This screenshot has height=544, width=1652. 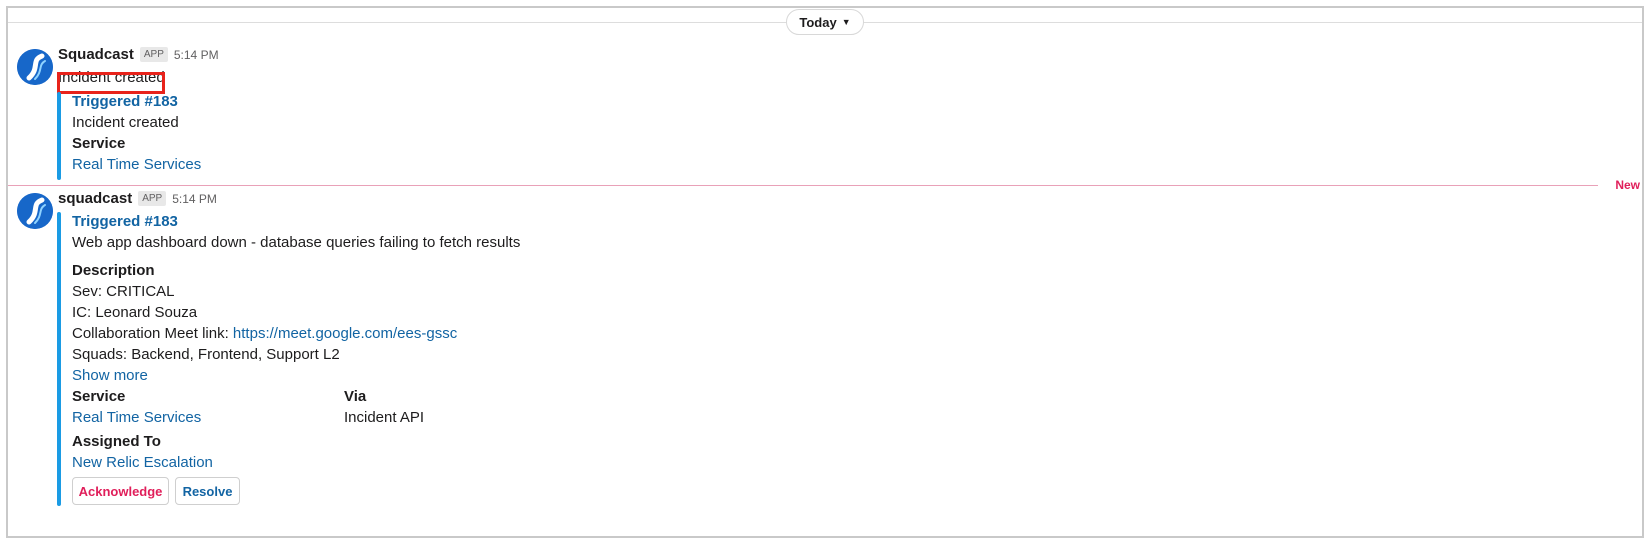 I want to click on assigned-to-label: Assigned To, so click(x=116, y=441).